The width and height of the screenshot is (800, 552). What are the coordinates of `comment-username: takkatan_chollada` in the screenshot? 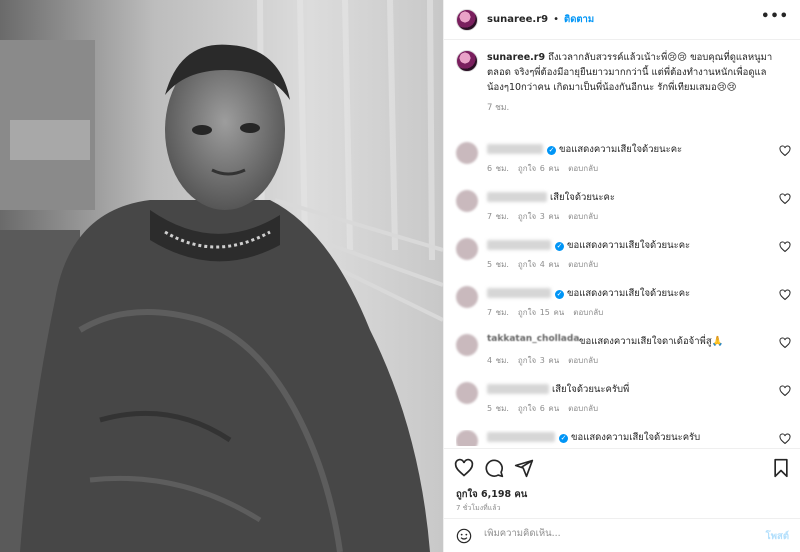 It's located at (533, 339).